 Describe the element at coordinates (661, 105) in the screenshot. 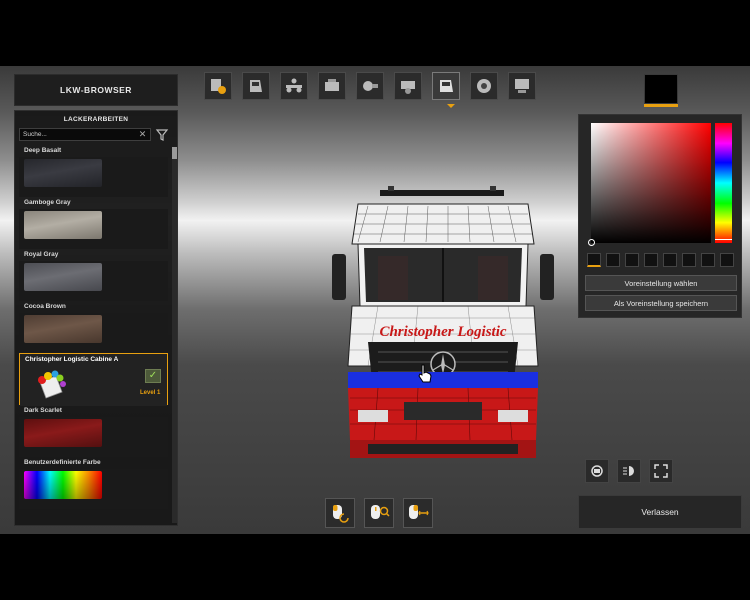

I see `current-color-accent` at that location.